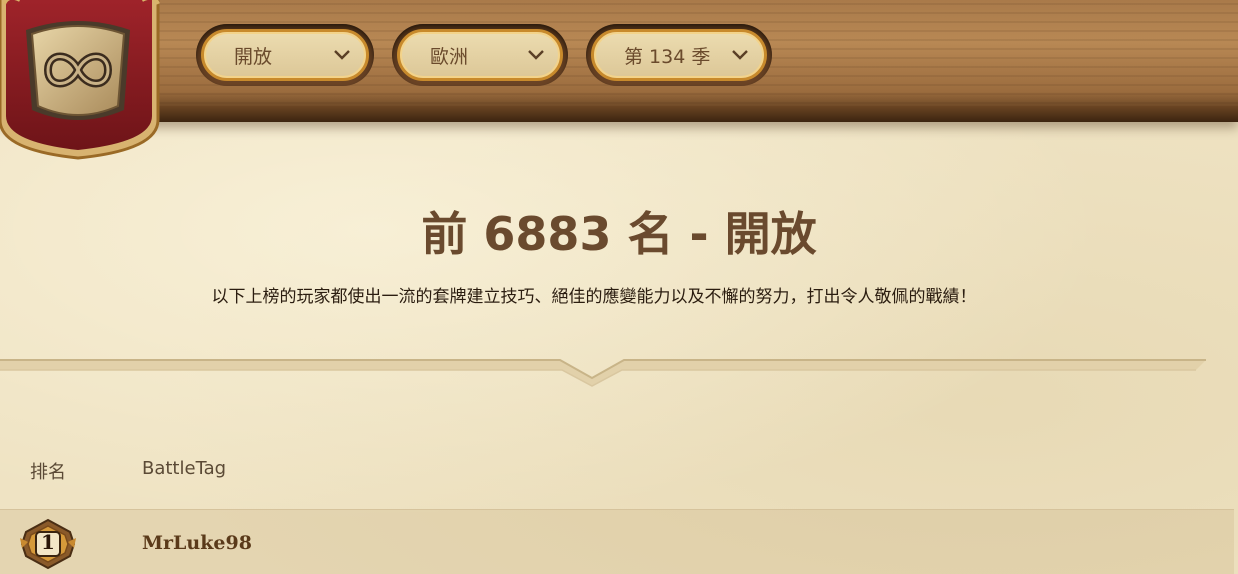 The width and height of the screenshot is (1238, 574). I want to click on rank-column-header: 排名, so click(48, 471).